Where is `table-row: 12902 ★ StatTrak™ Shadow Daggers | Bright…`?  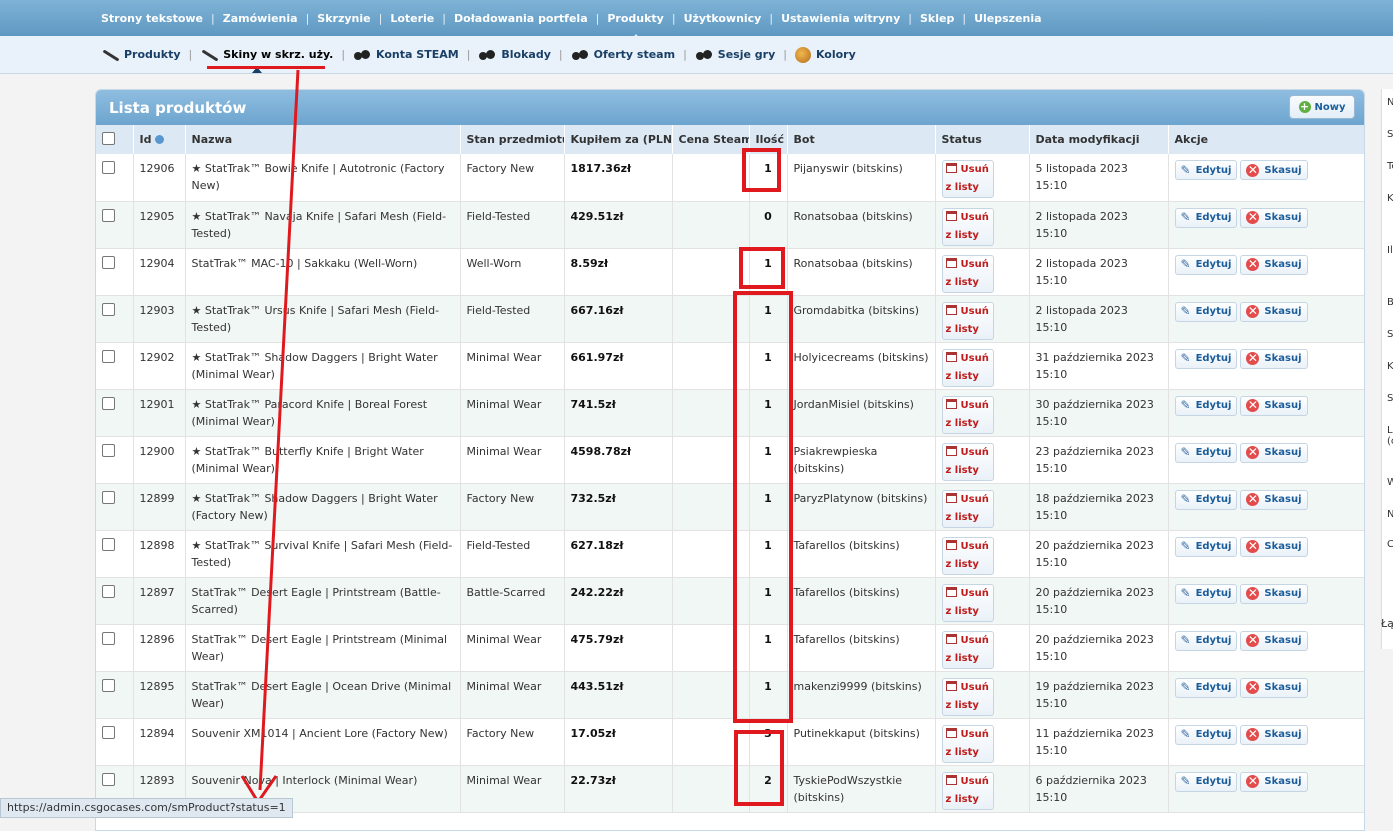
table-row: 12902 ★ StatTrak™ Shadow Daggers | Bright… is located at coordinates (730, 366).